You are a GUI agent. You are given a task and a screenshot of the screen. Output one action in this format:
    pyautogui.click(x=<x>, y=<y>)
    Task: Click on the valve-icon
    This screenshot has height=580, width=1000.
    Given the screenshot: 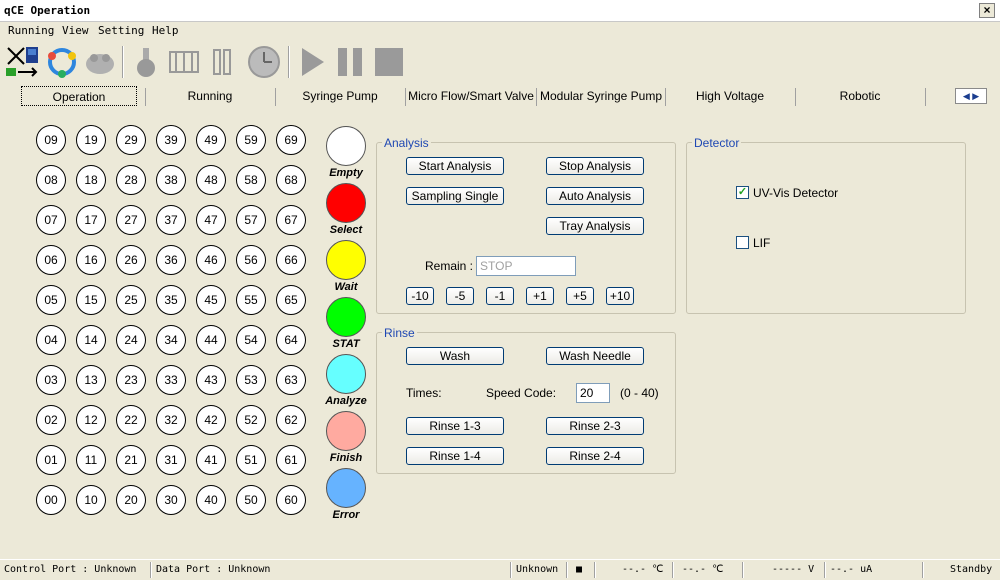 What is the action you would take?
    pyautogui.click(x=184, y=62)
    